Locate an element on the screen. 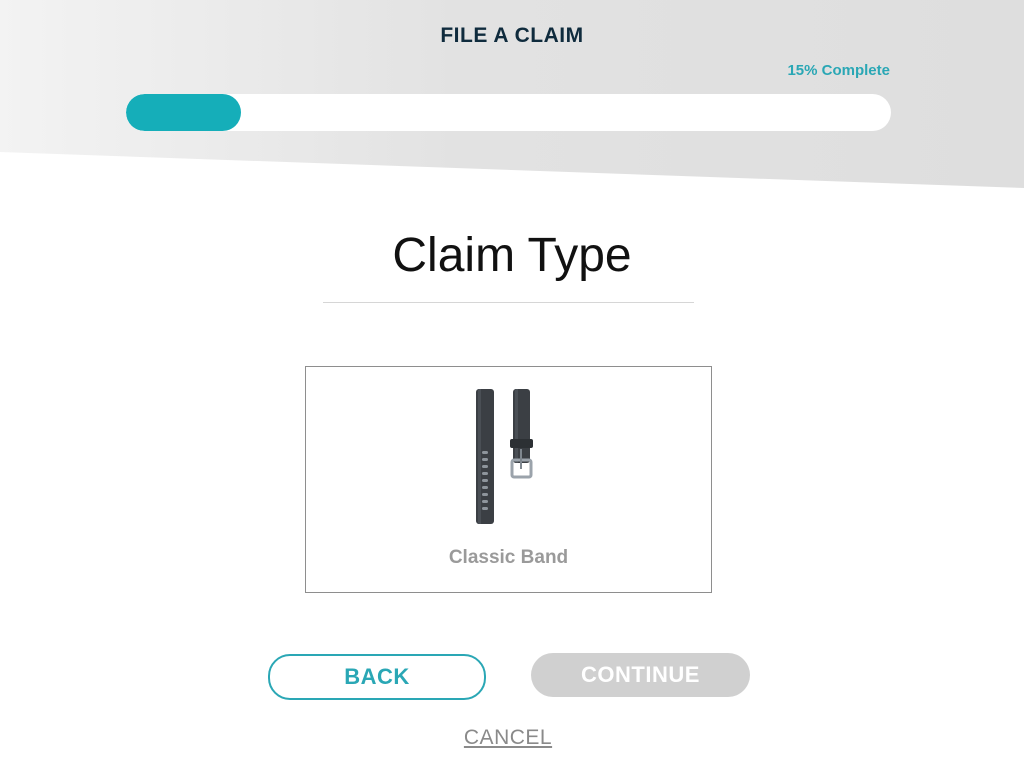 The height and width of the screenshot is (778, 1024). cancel-link: CANCEL is located at coordinates (508, 737).